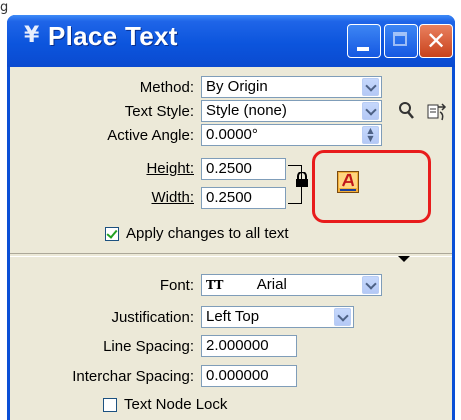 The image size is (461, 420). I want to click on height-input: 0.2500, so click(243, 169).